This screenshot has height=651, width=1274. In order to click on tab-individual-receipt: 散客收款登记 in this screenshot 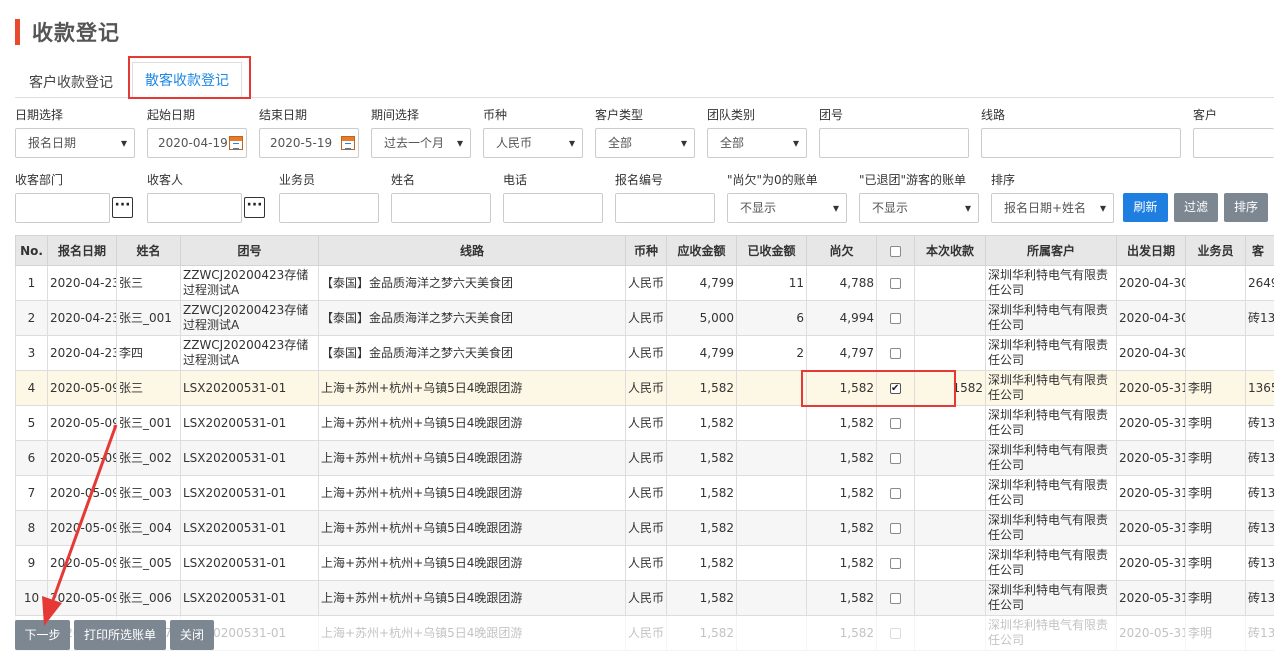, I will do `click(187, 80)`.